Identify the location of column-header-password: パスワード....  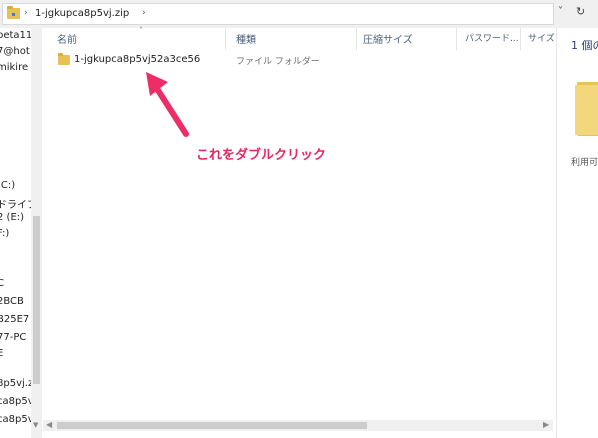
(492, 37).